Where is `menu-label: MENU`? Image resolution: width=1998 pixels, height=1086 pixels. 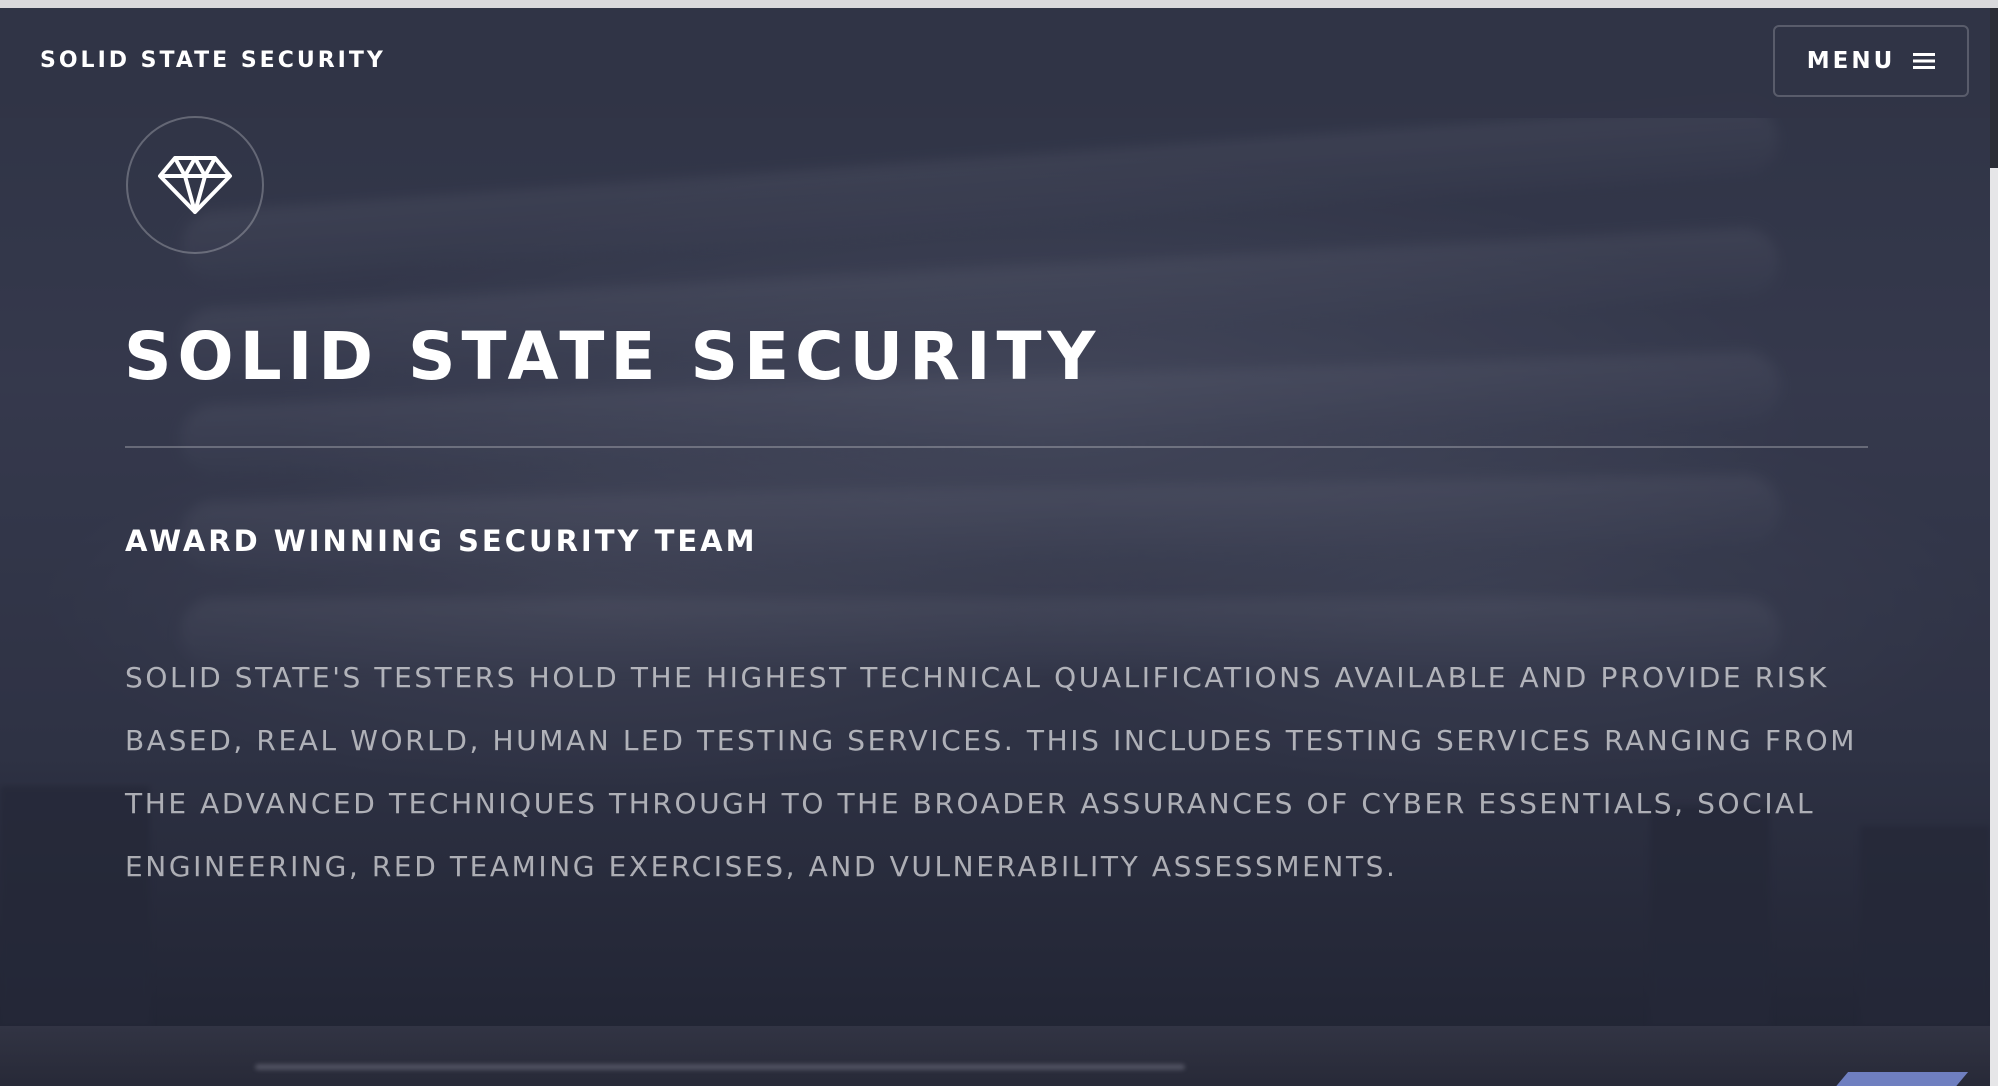 menu-label: MENU is located at coordinates (1851, 61).